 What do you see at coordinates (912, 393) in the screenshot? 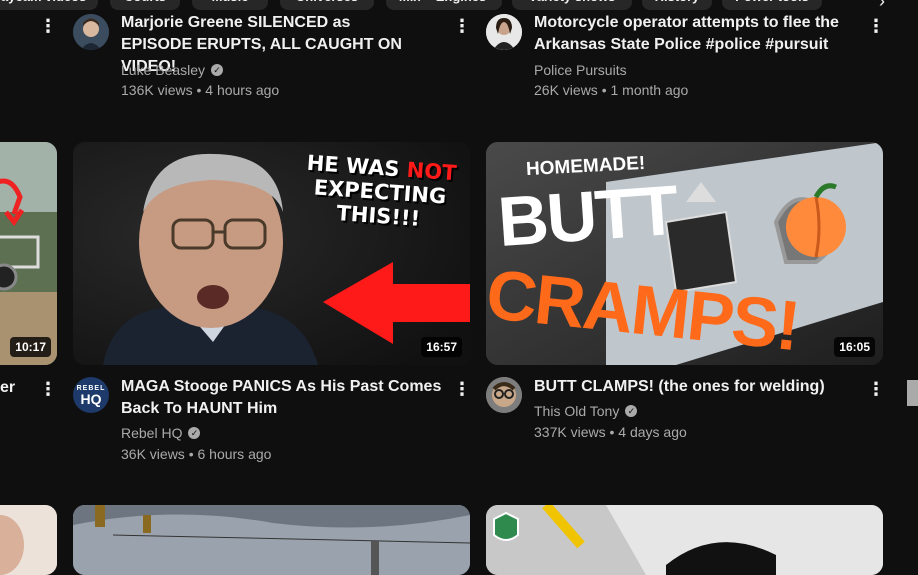
I see `scrollbar-thumb` at bounding box center [912, 393].